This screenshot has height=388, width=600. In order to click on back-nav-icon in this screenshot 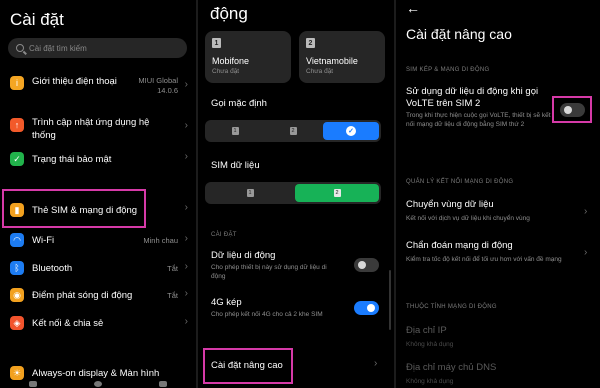, I will do `click(163, 384)`.